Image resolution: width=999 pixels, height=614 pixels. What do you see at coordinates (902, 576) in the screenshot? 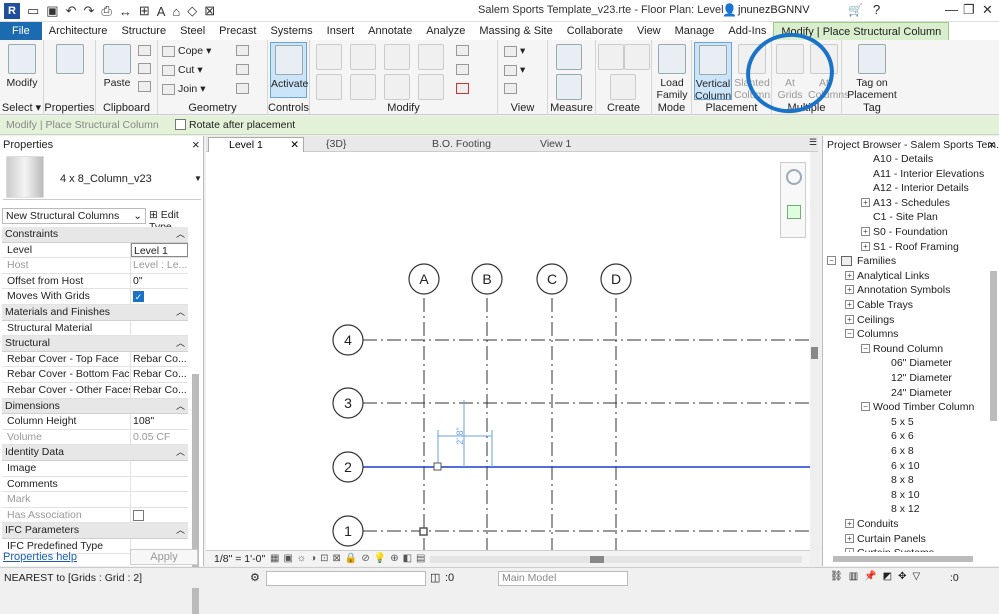
I see `drag-elements-icon: ✥` at bounding box center [902, 576].